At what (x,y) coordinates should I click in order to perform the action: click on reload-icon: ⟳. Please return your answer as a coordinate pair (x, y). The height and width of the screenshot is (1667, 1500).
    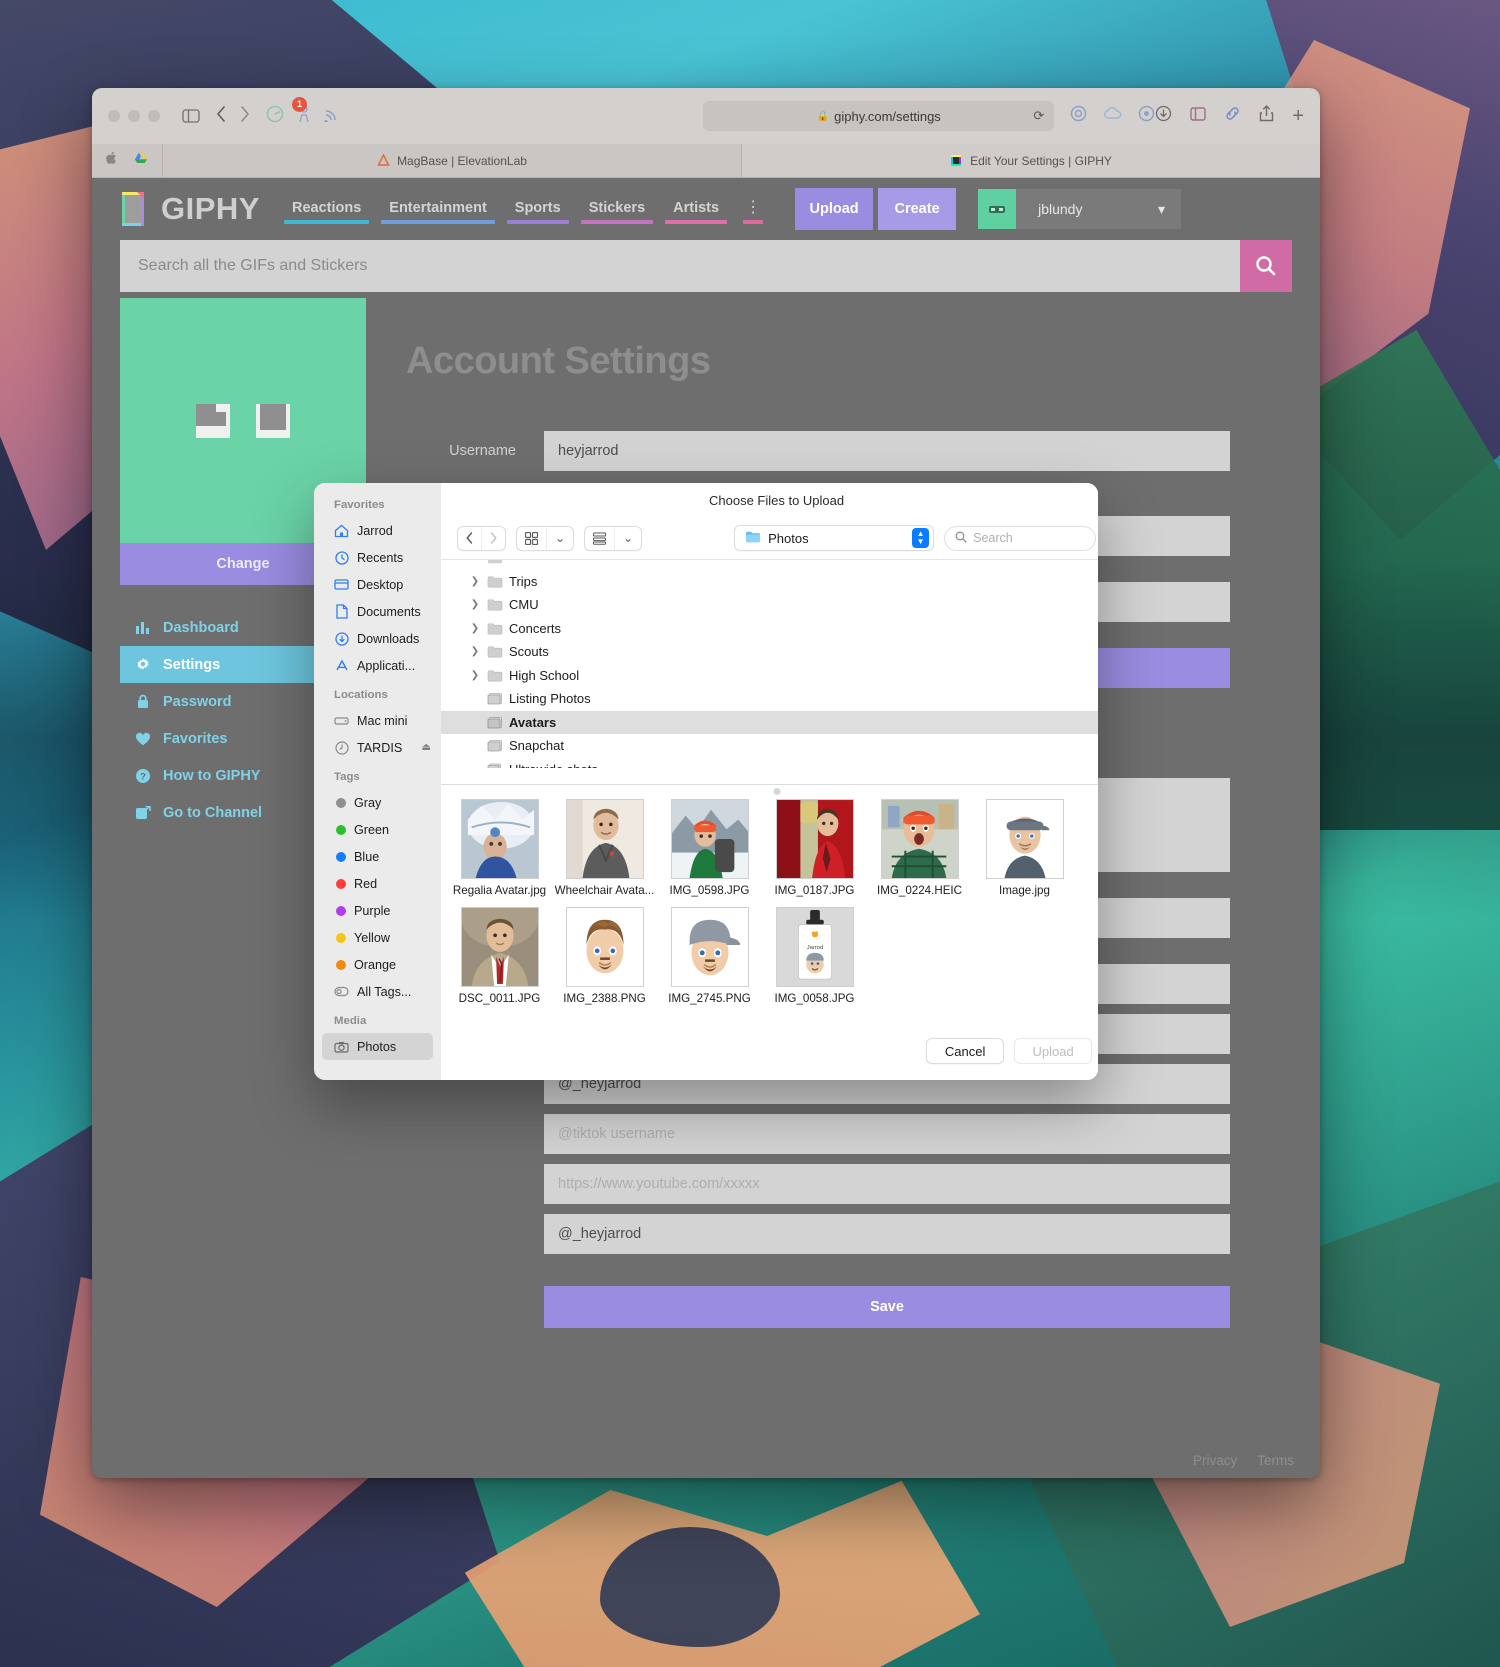
    Looking at the image, I should click on (1038, 116).